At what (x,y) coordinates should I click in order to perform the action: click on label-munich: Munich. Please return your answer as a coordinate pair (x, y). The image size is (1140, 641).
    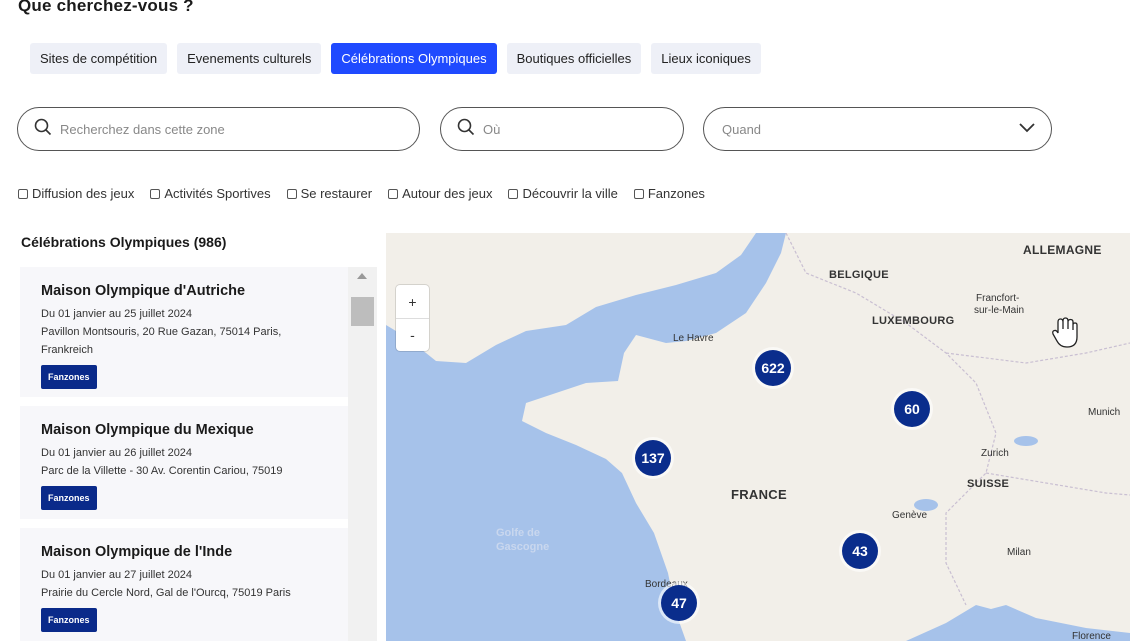
    Looking at the image, I should click on (1104, 412).